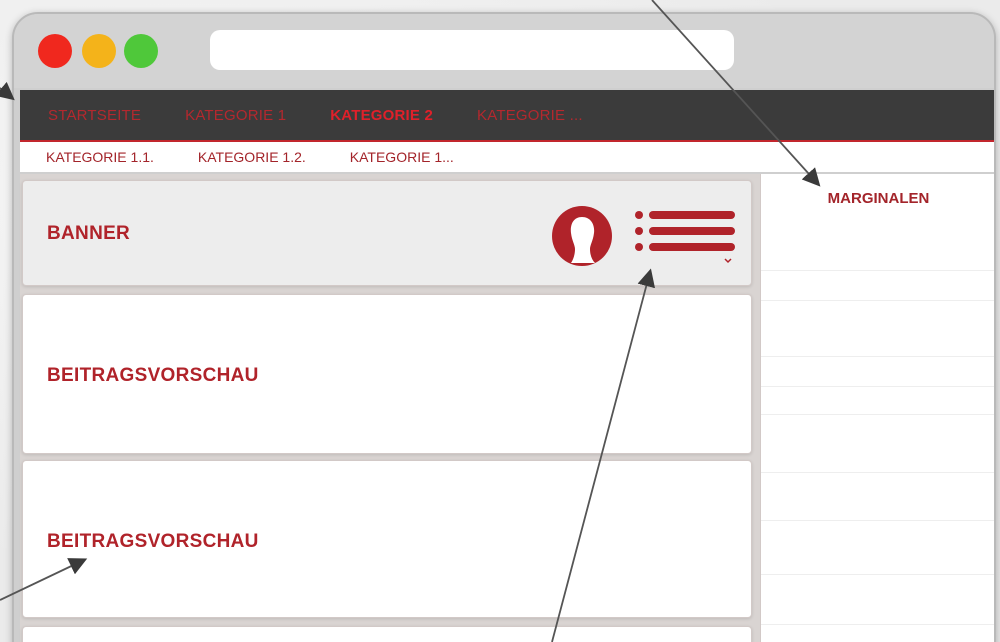 The image size is (1000, 642). I want to click on nav-item-kategorie-2: KATEGORIE 2, so click(381, 115).